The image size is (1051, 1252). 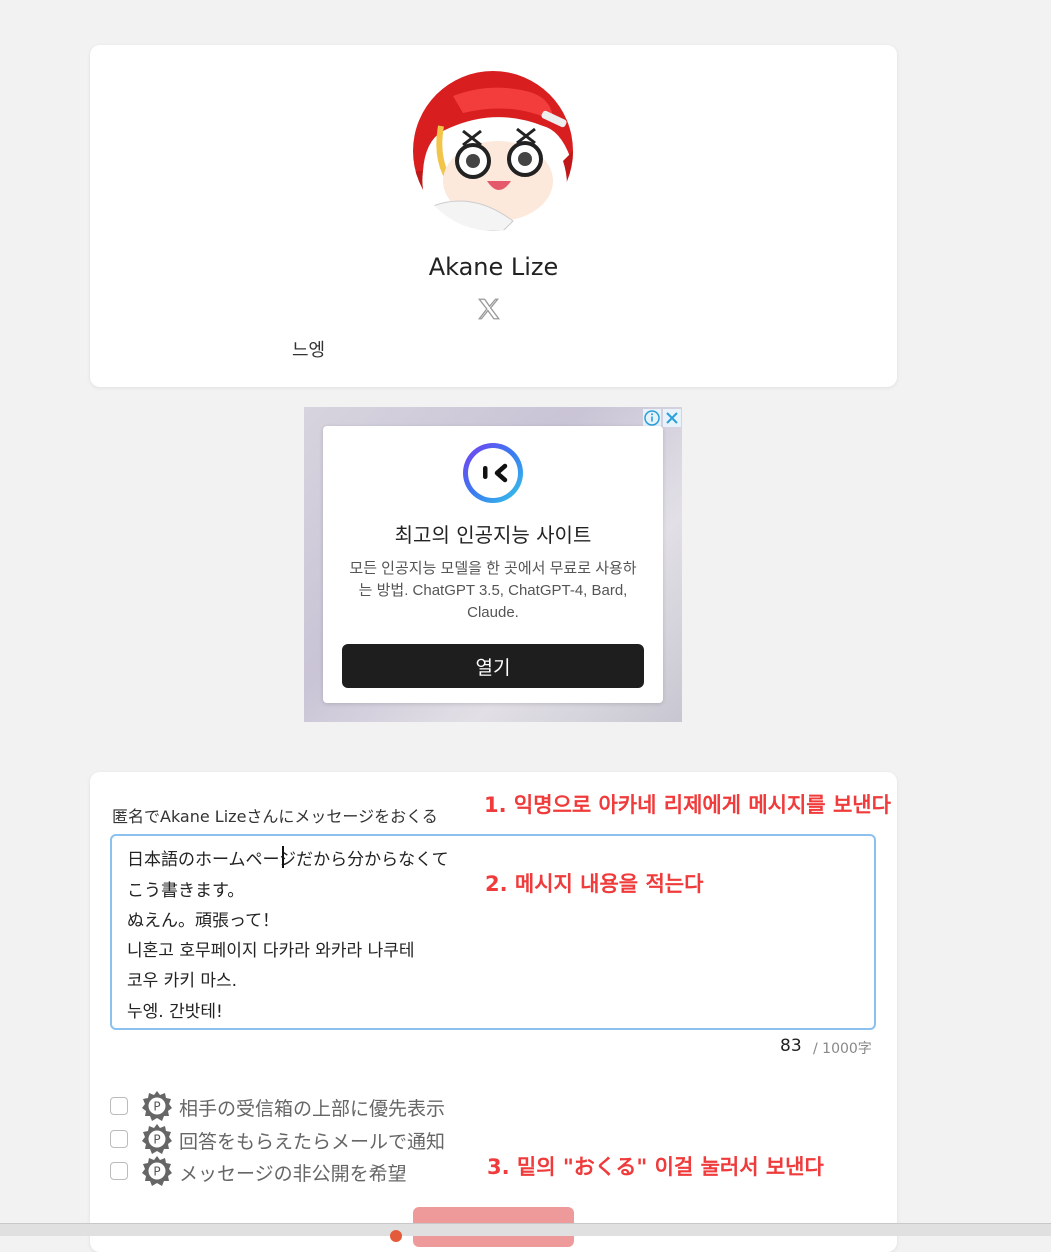 What do you see at coordinates (309, 350) in the screenshot?
I see `profile-bio: 느엥` at bounding box center [309, 350].